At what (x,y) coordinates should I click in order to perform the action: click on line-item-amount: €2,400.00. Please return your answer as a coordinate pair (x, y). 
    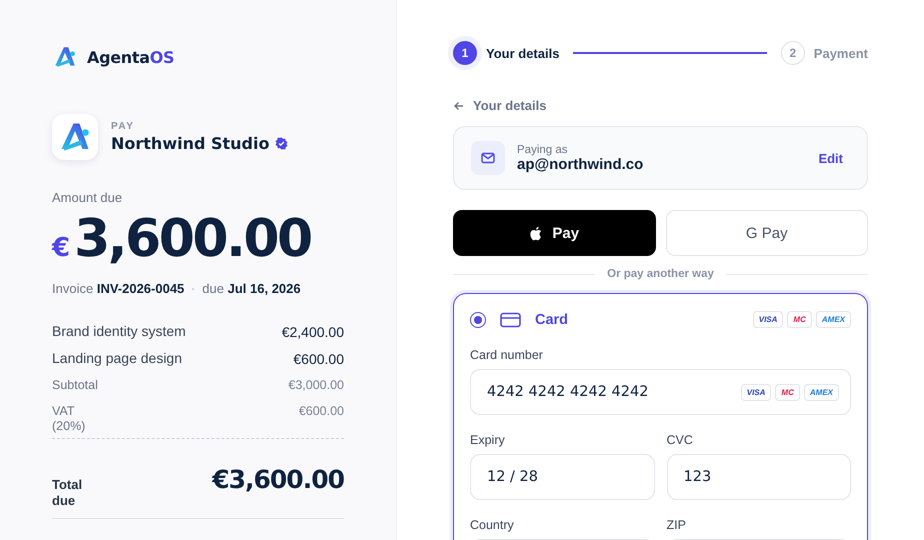
    Looking at the image, I should click on (313, 332).